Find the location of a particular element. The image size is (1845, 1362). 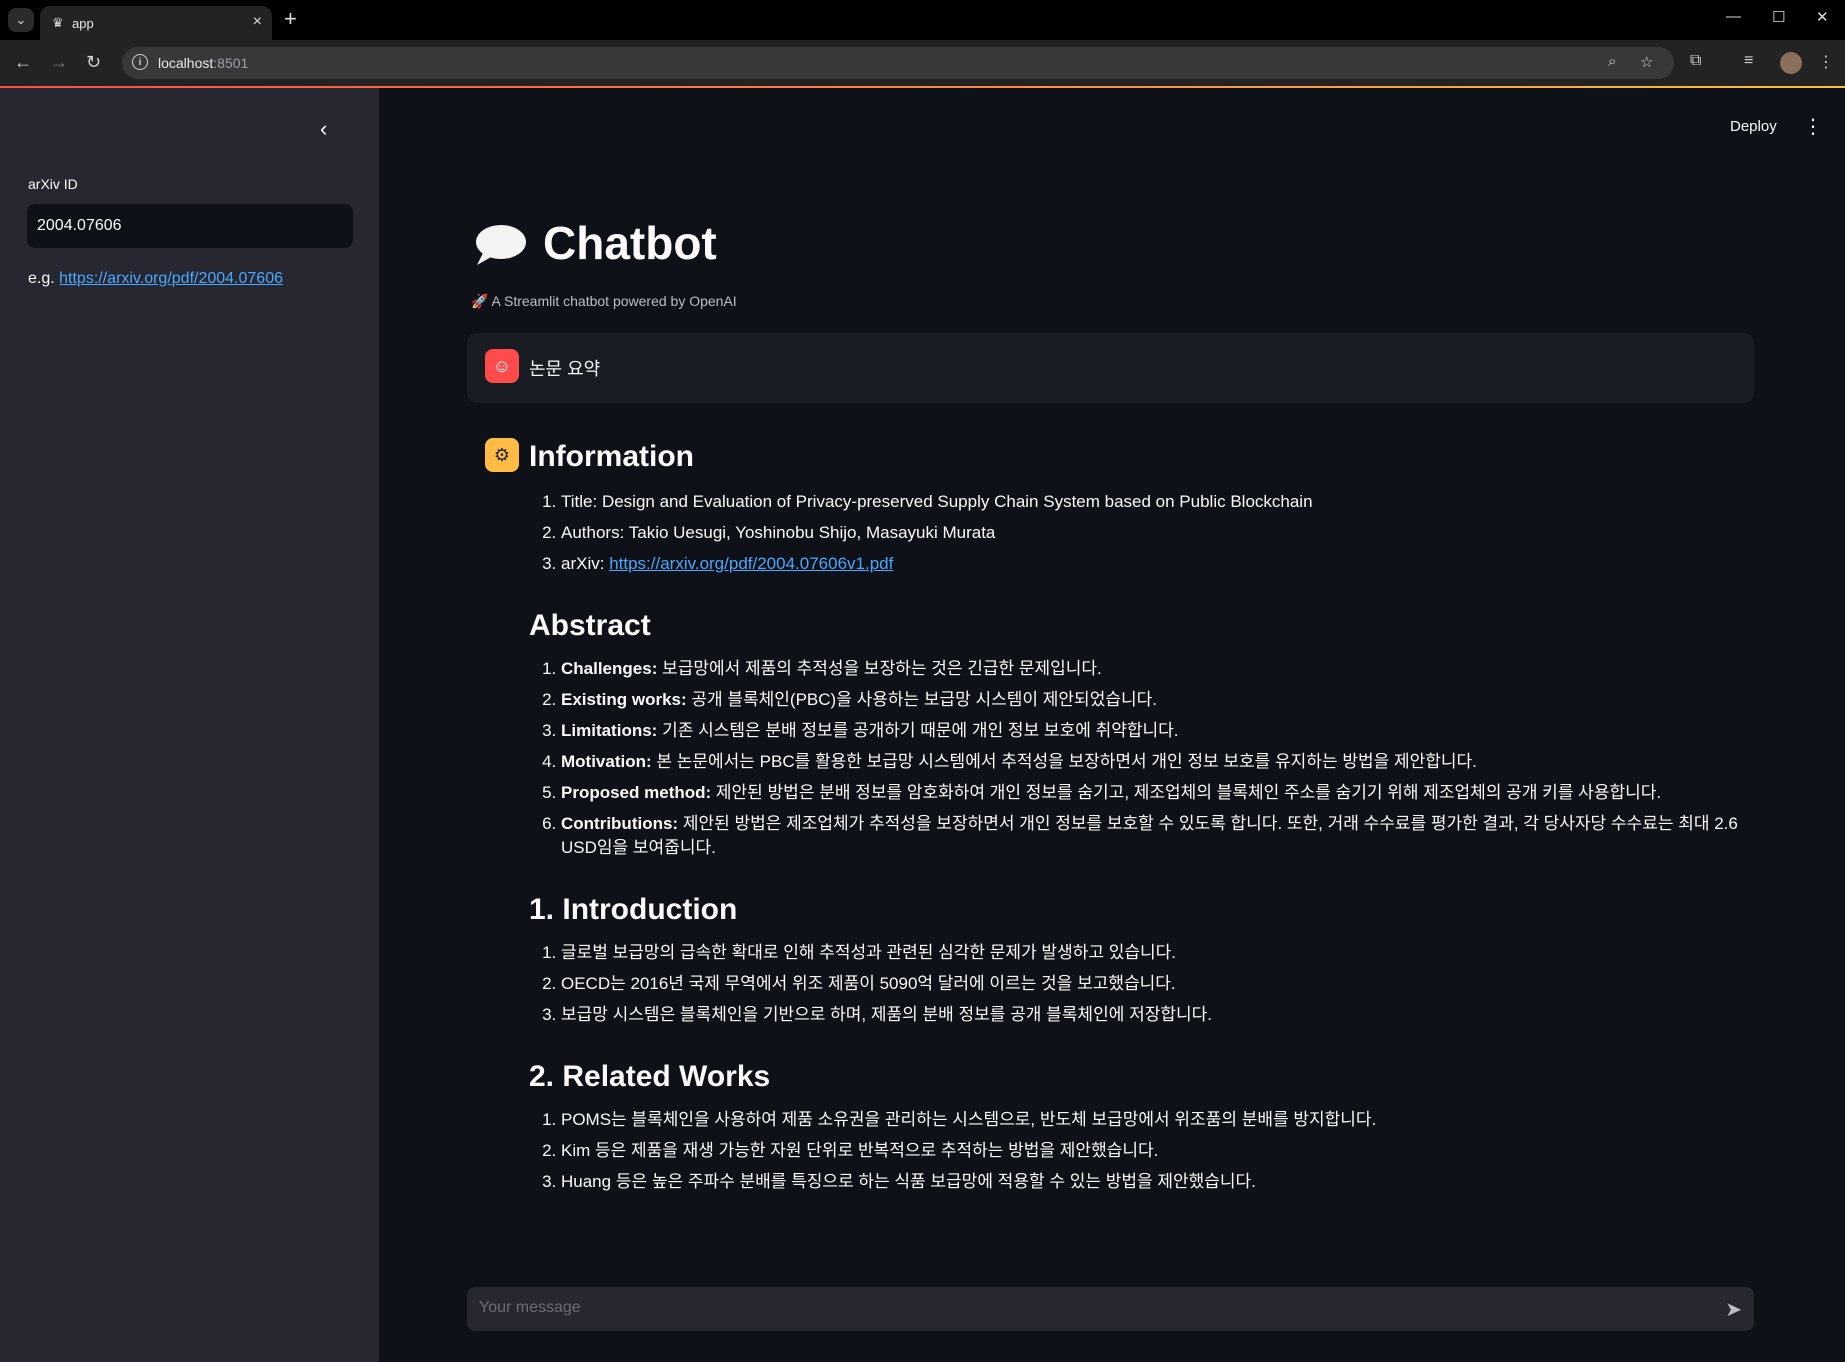

extensions-puzzle-icon: ⧉ is located at coordinates (1695, 61).